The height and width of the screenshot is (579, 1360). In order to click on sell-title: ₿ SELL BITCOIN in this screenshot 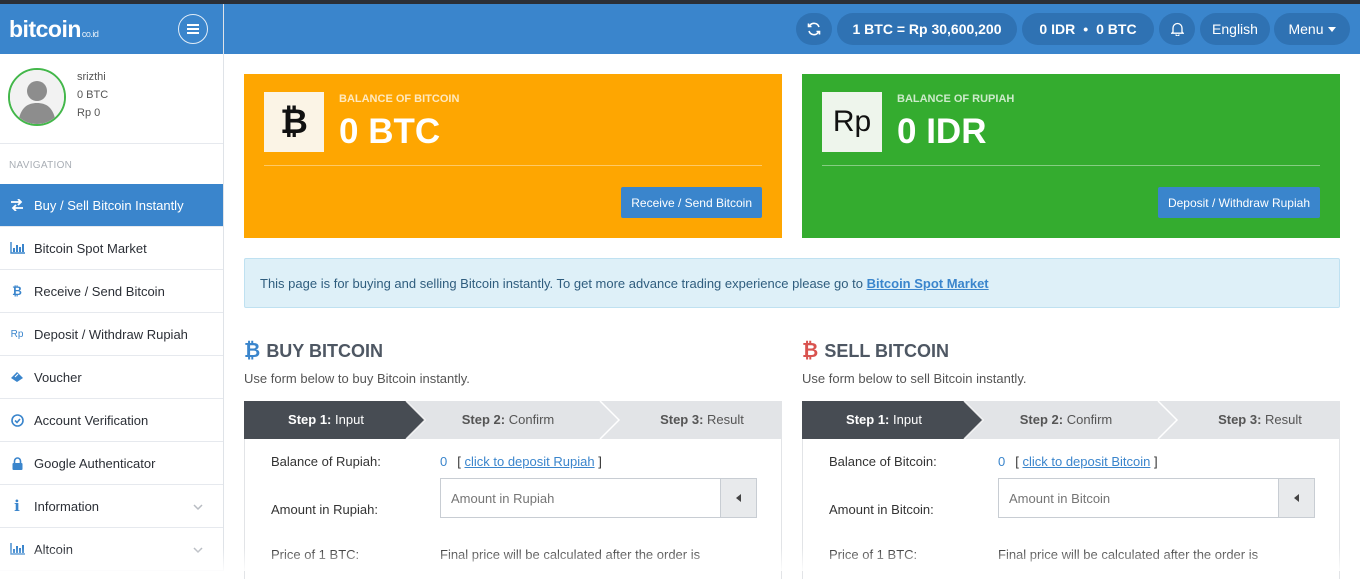, I will do `click(1071, 351)`.